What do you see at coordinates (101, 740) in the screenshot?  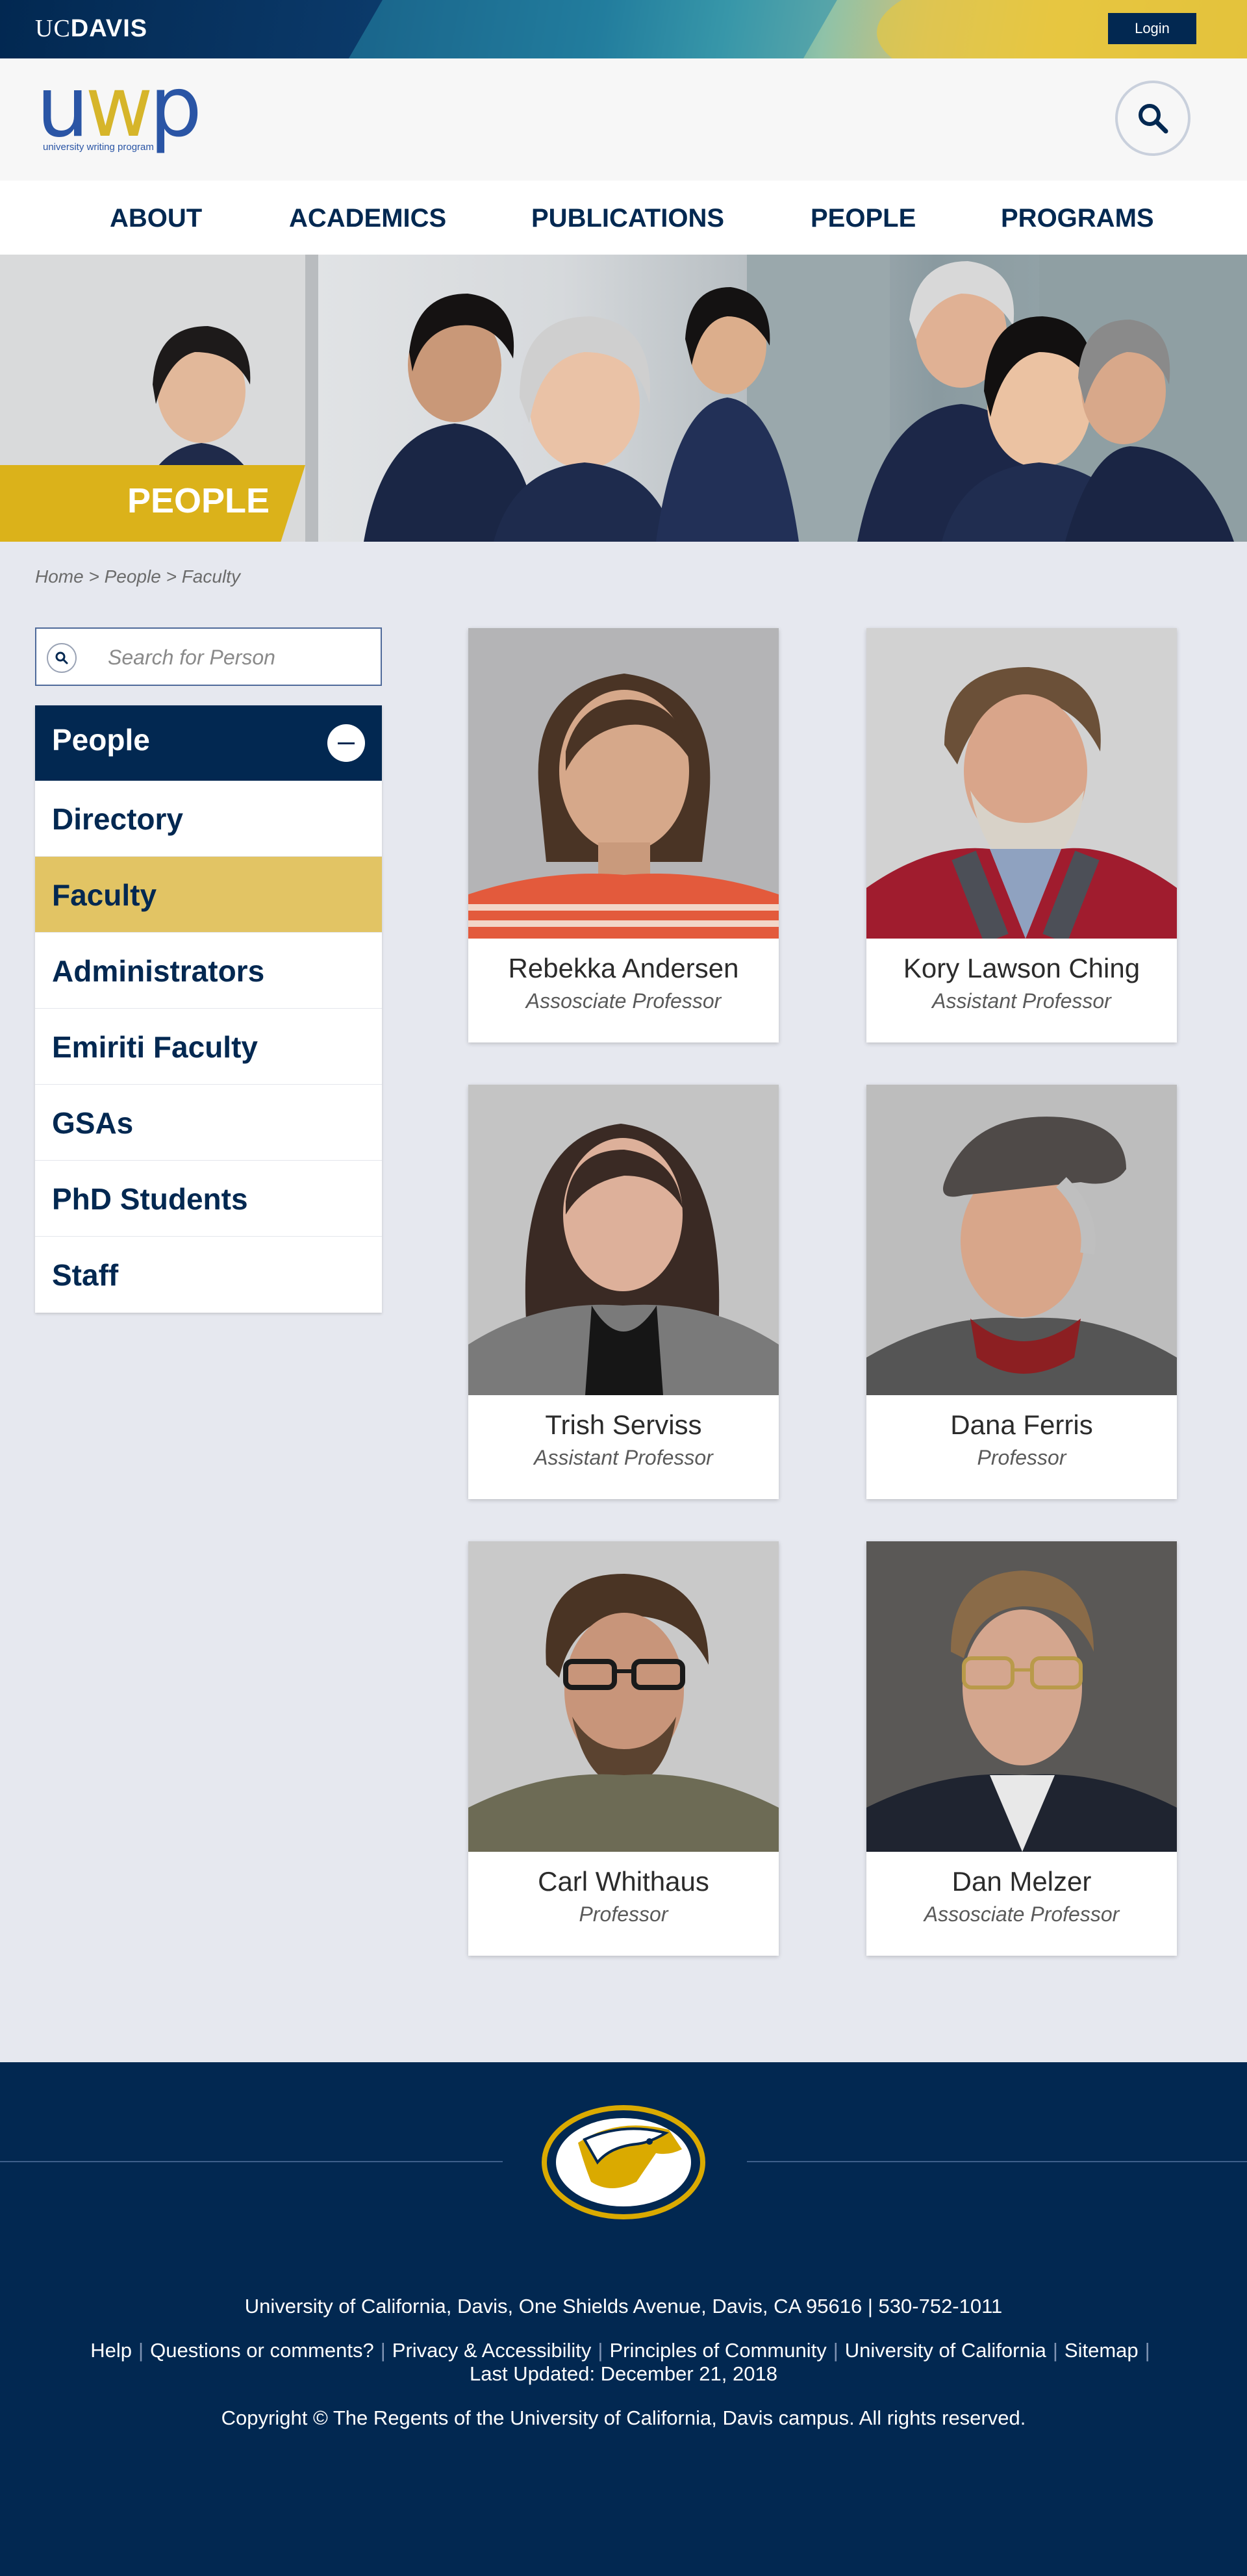 I see `sidebar-section-title: People` at bounding box center [101, 740].